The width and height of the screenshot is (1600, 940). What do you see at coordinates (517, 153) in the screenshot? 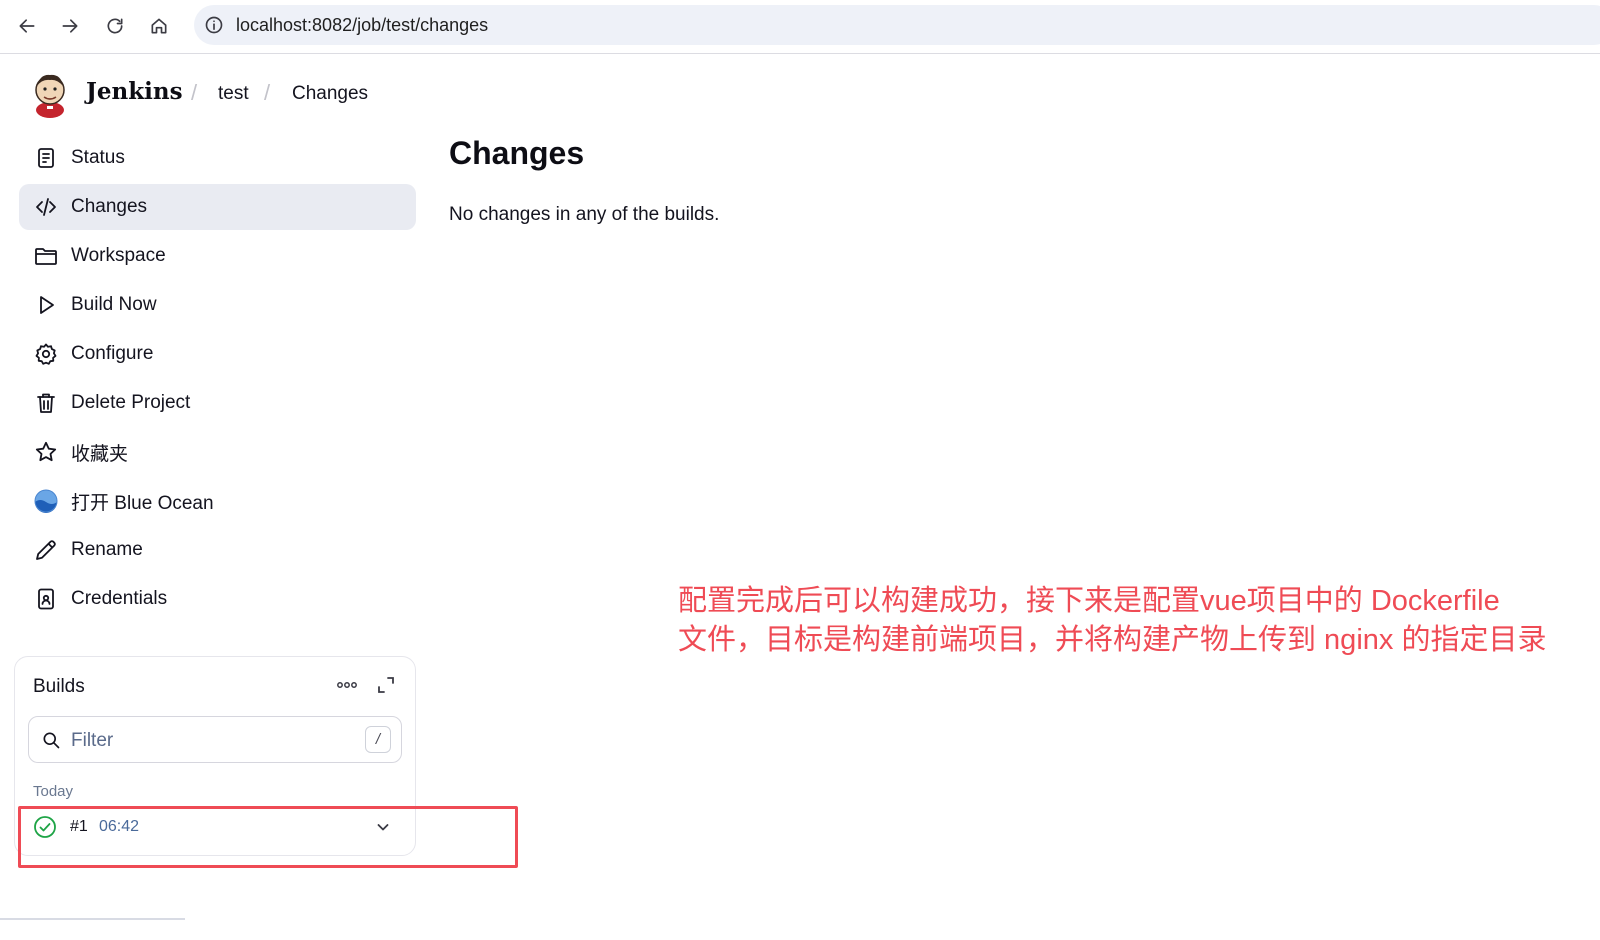
I see `page-title: Changes` at bounding box center [517, 153].